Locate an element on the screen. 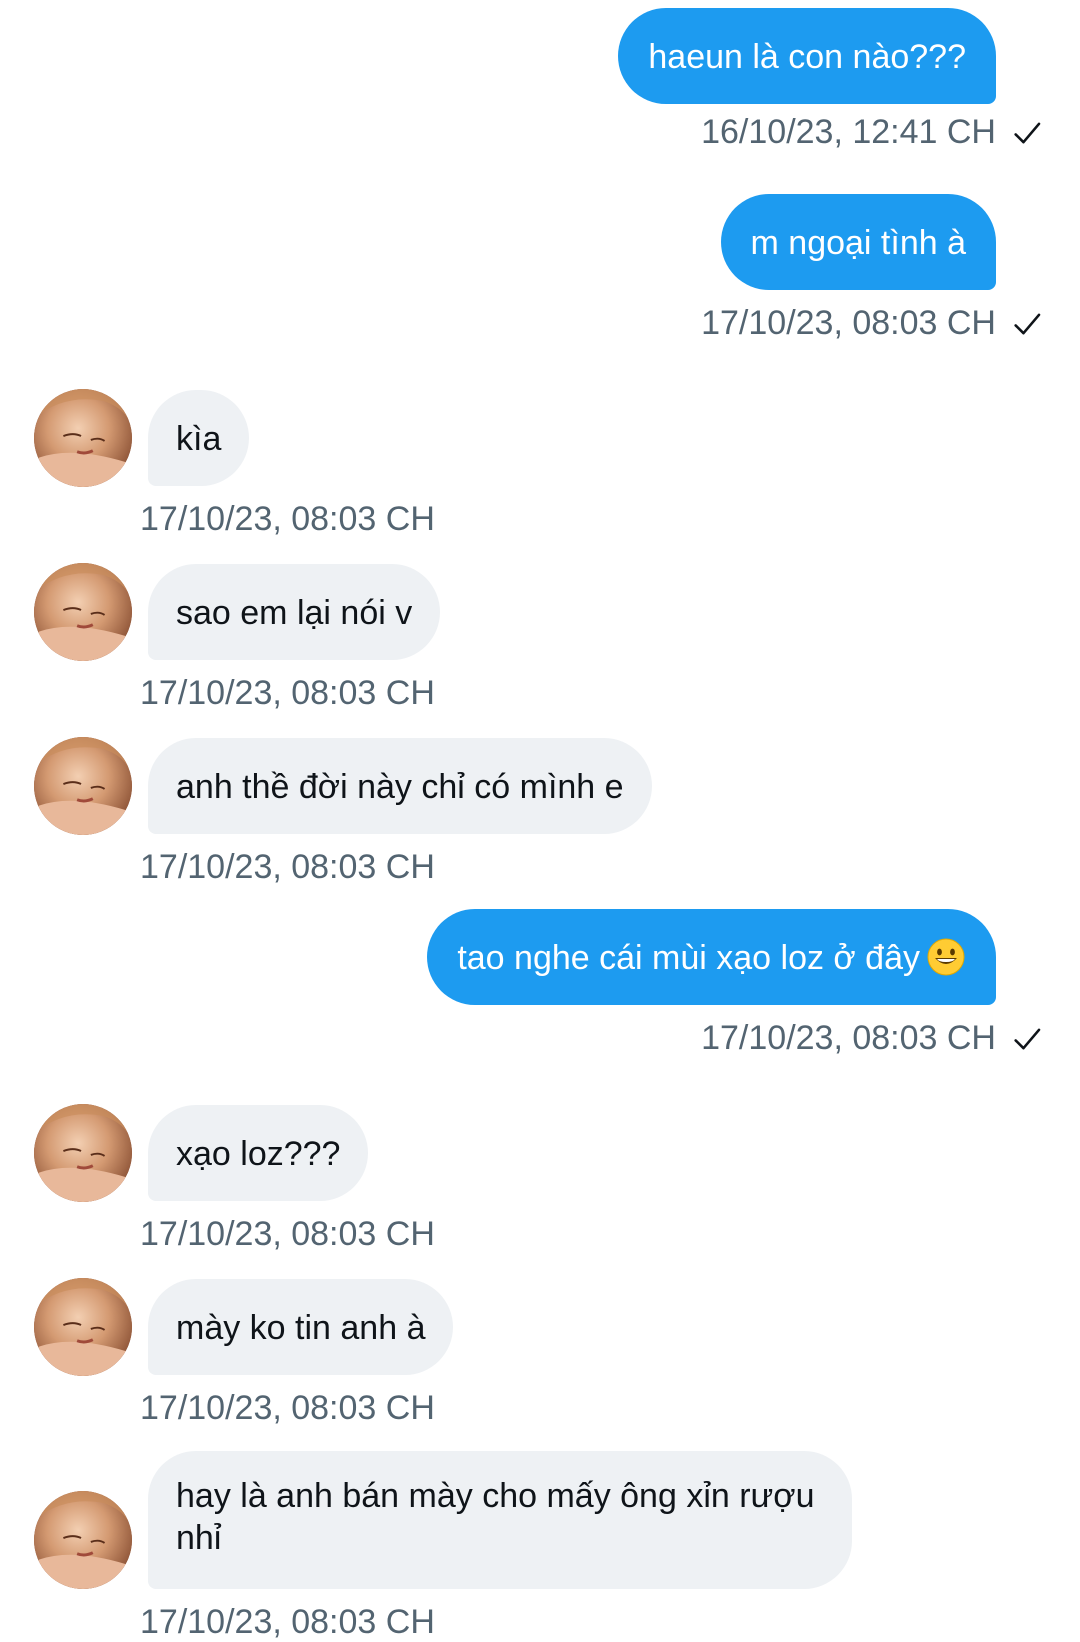 This screenshot has height=1642, width=1080. message-bubble-outgoing: haeun là con nào??? is located at coordinates (807, 56).